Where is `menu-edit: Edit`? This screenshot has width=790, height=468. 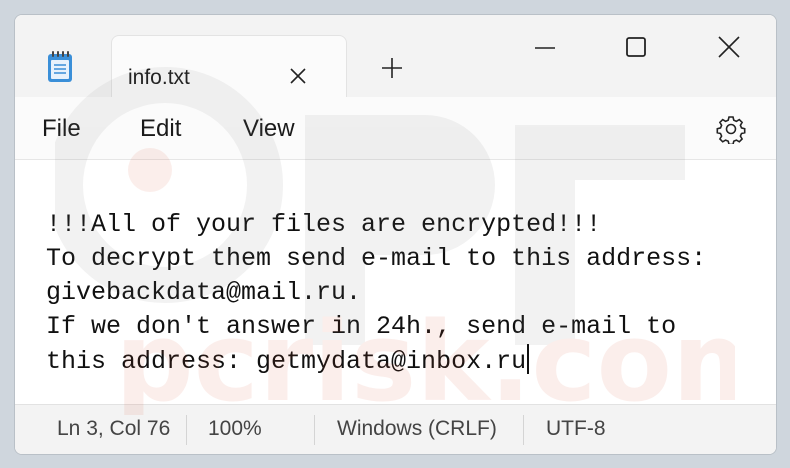
menu-edit: Edit is located at coordinates (160, 129).